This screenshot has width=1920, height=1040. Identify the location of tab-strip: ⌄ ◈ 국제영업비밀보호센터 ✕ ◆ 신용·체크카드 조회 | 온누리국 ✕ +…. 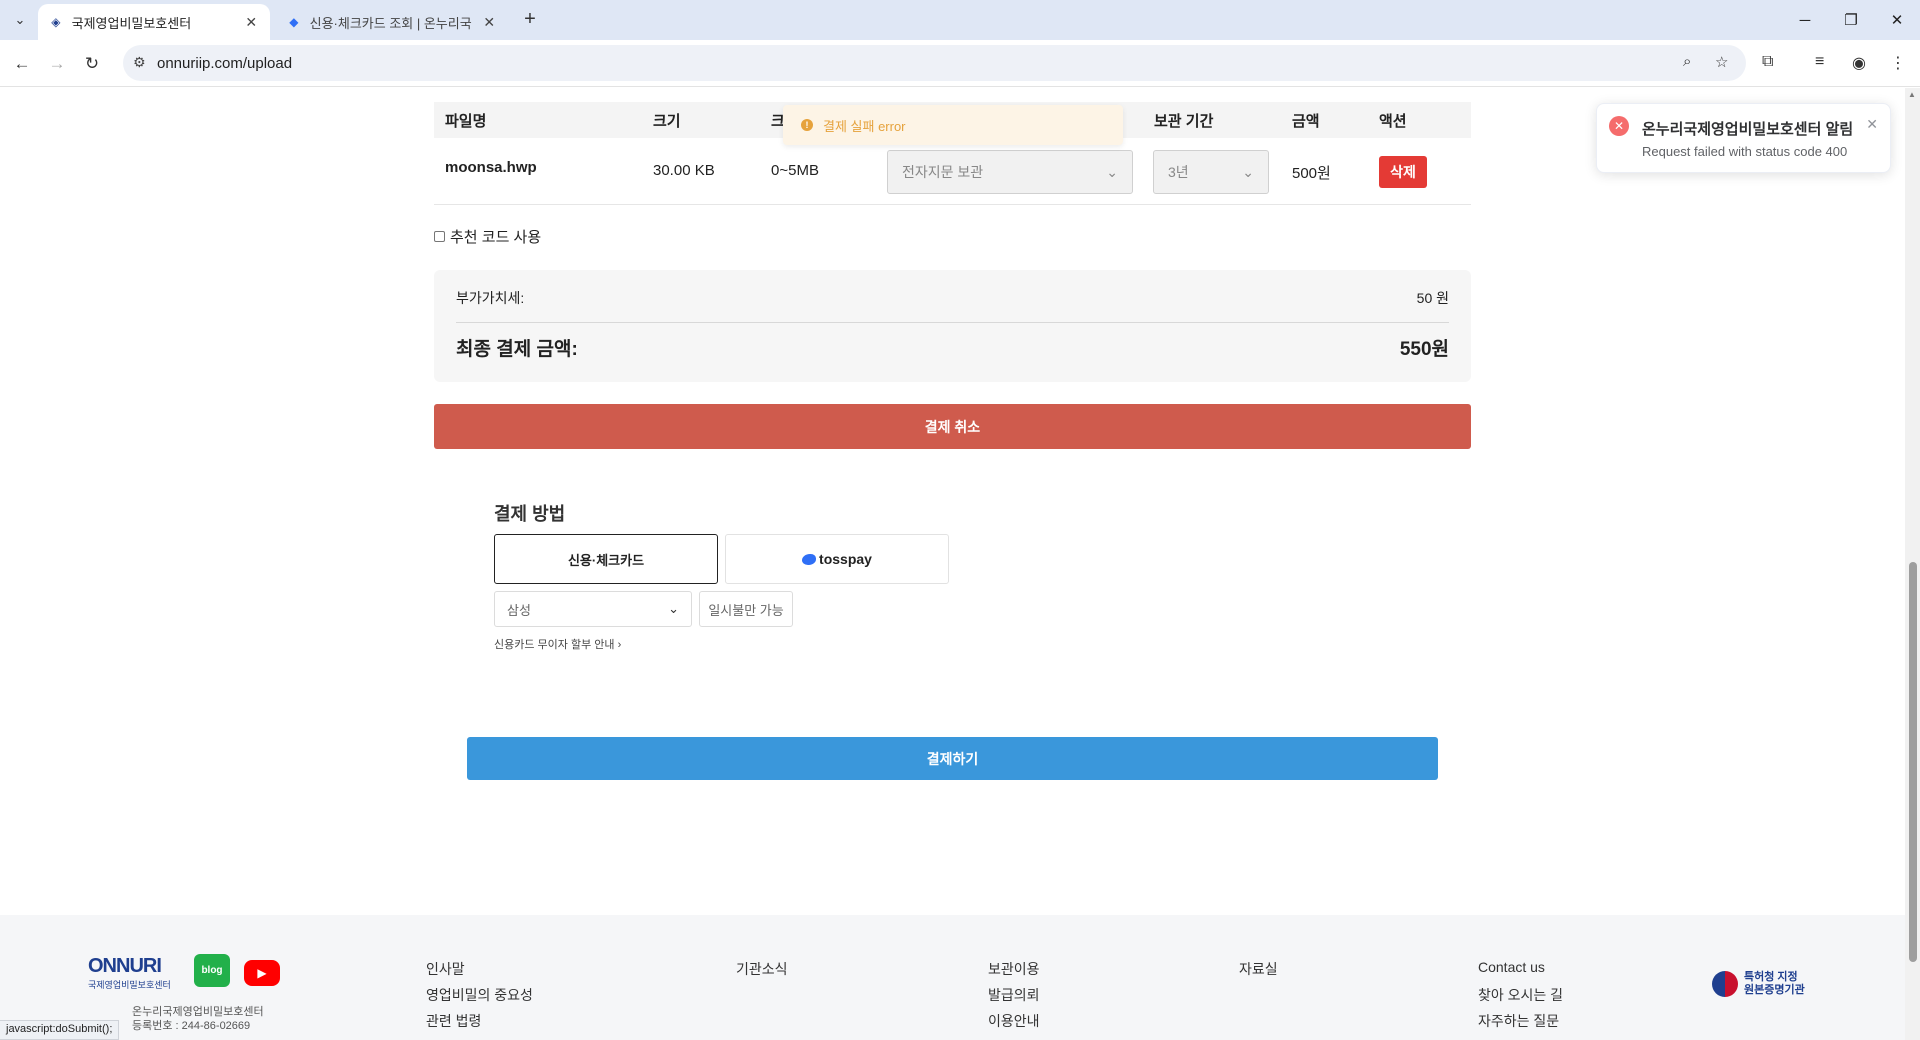
(960, 20).